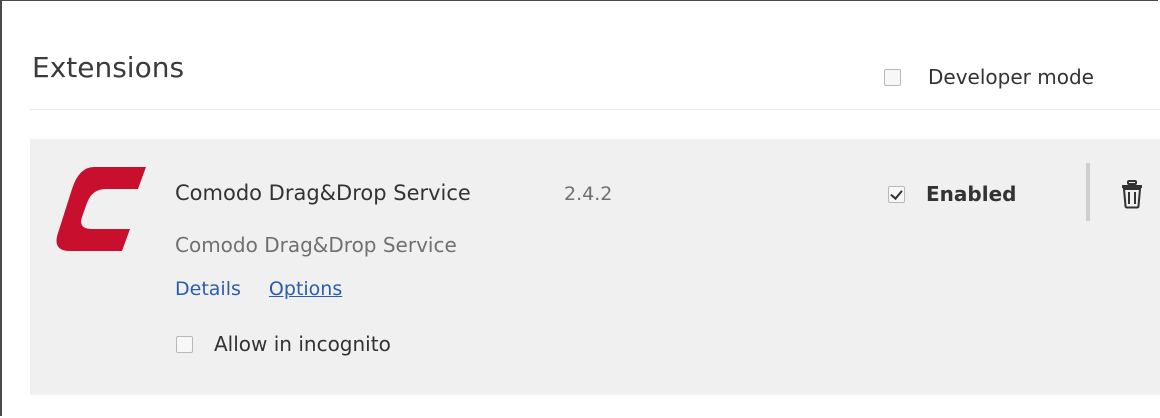 This screenshot has width=1160, height=418. I want to click on extension-links: Details Options, so click(258, 289).